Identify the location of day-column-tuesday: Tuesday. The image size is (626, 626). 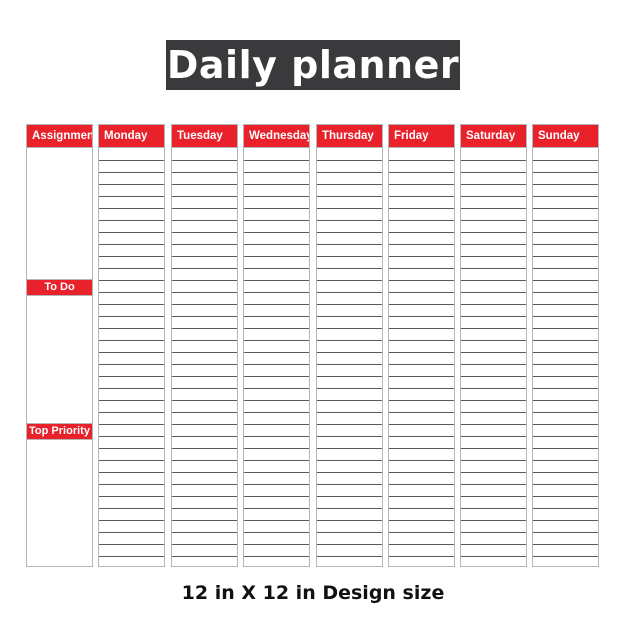
(204, 345).